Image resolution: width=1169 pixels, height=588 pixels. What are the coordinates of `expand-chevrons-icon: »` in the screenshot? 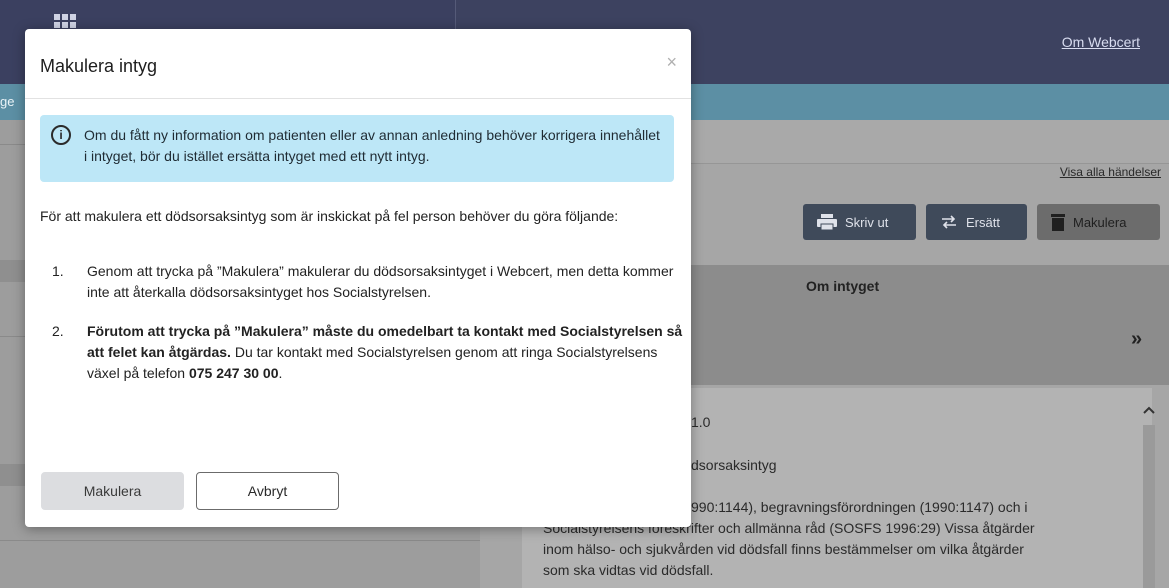 It's located at (1136, 339).